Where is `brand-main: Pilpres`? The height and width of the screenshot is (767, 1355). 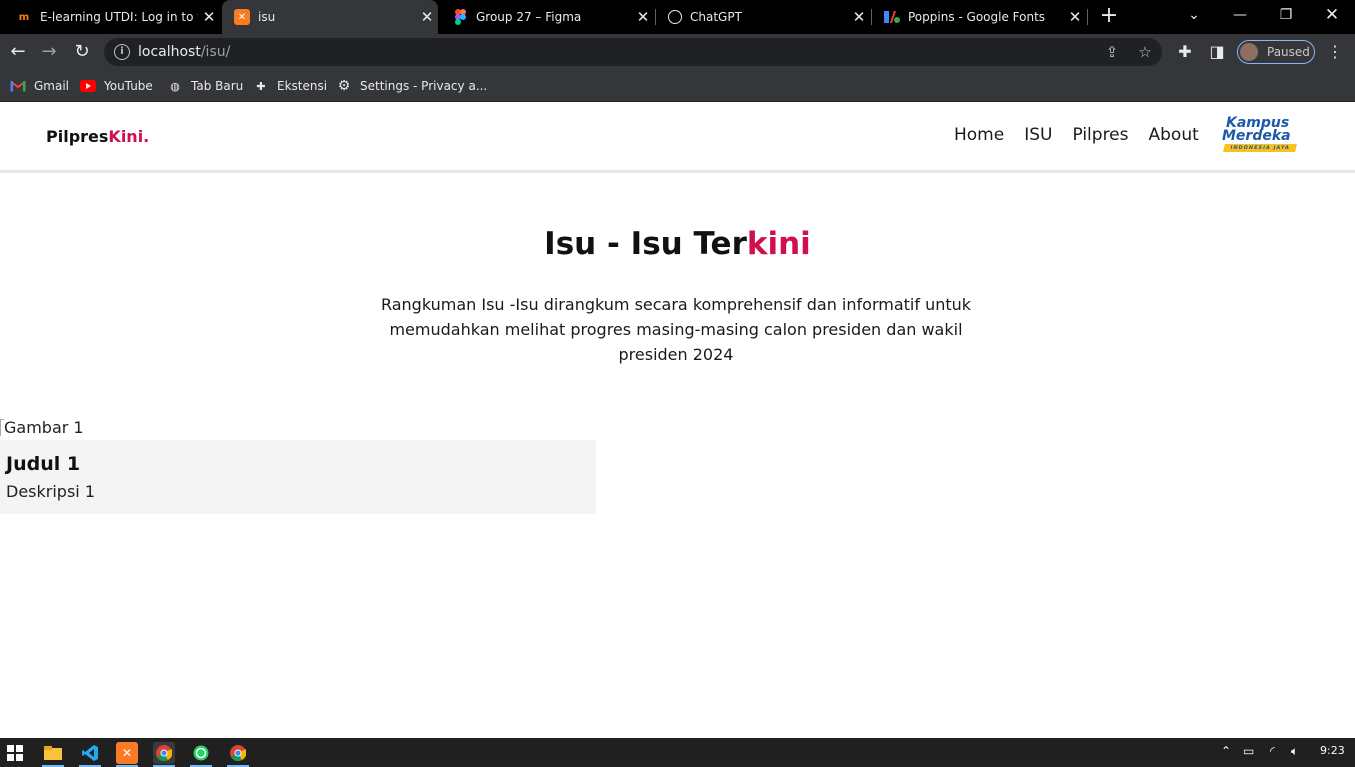 brand-main: Pilpres is located at coordinates (77, 136).